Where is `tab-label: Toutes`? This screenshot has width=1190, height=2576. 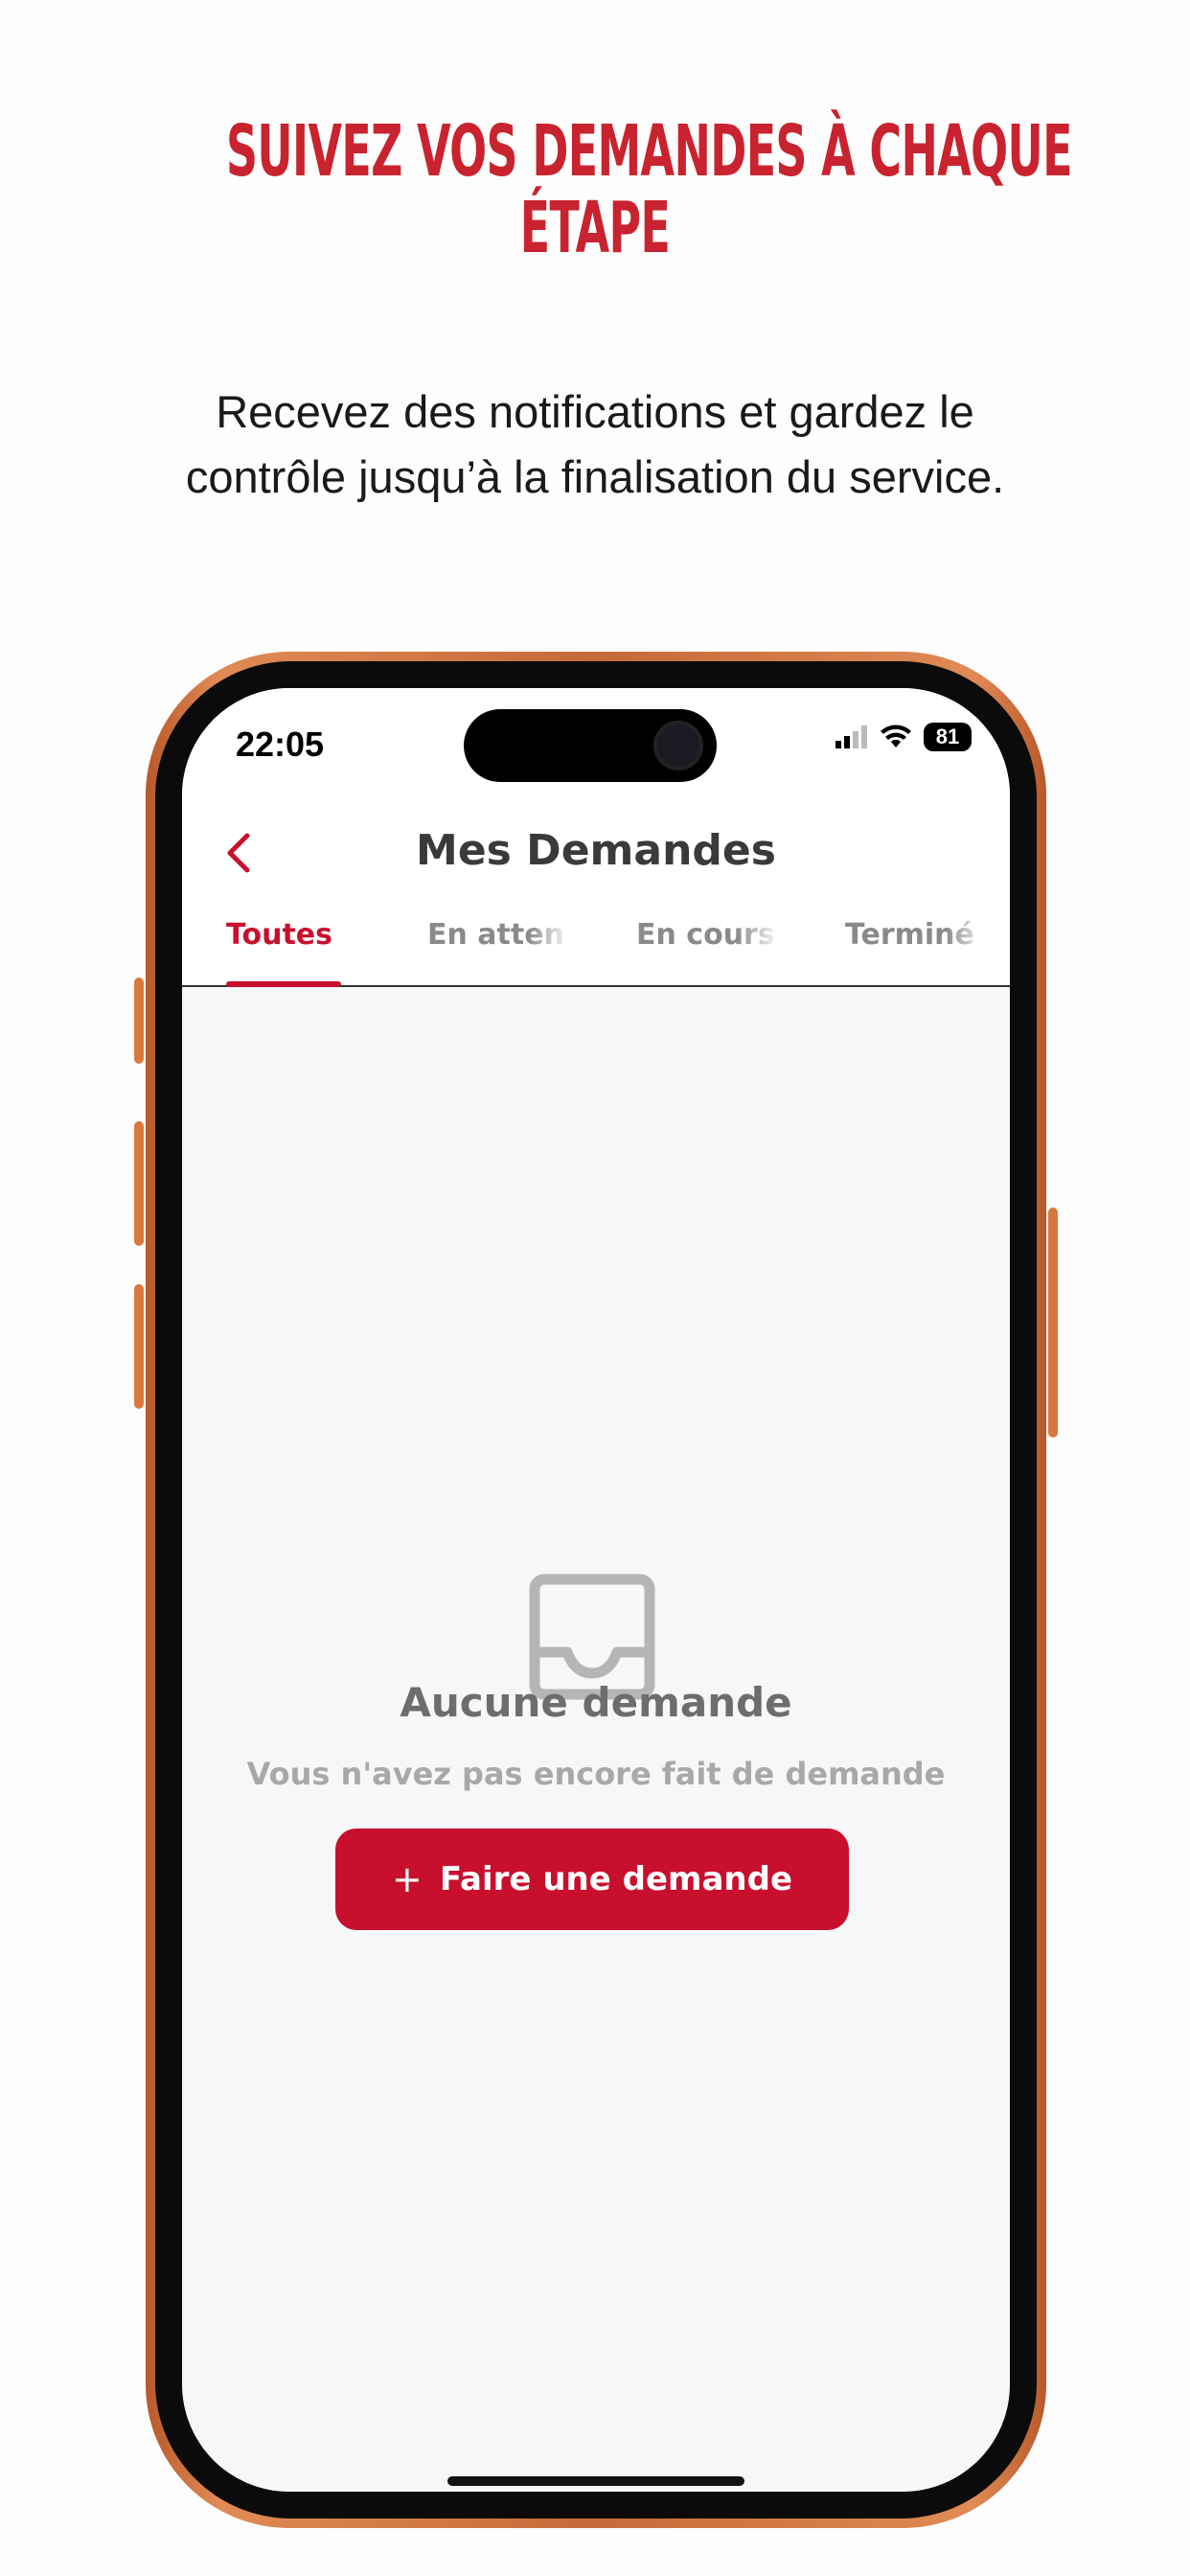
tab-label: Toutes is located at coordinates (279, 935).